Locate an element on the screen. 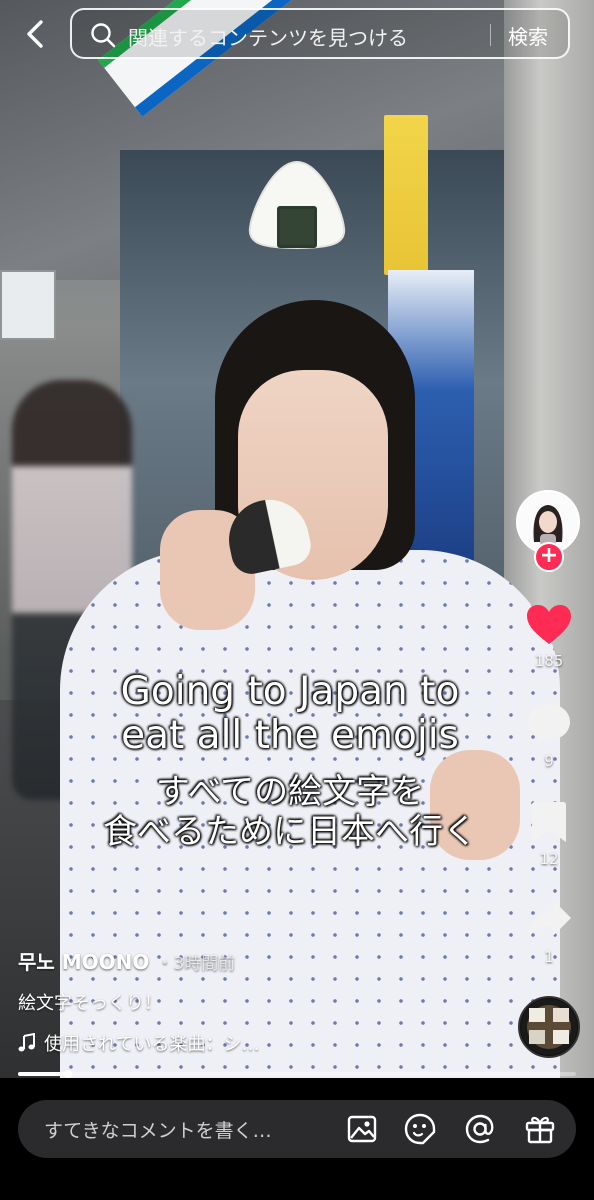  like-button: 185 is located at coordinates (549, 637).